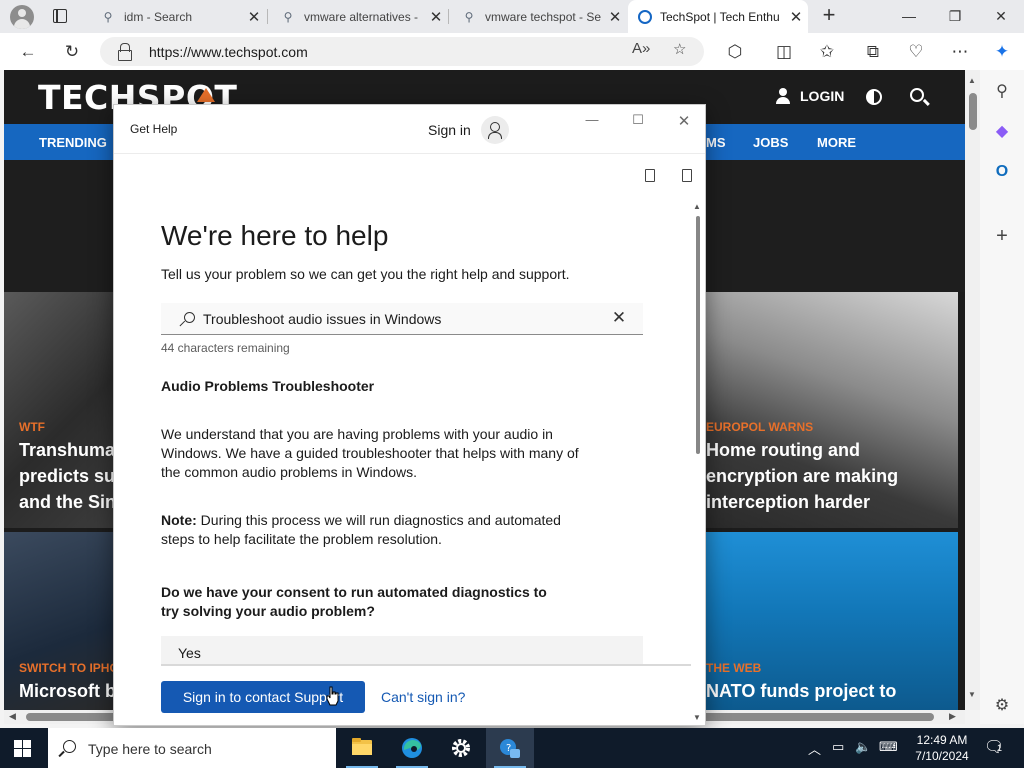 This screenshot has width=1024, height=768. I want to click on url-text: https://www.techspot.com, so click(228, 52).